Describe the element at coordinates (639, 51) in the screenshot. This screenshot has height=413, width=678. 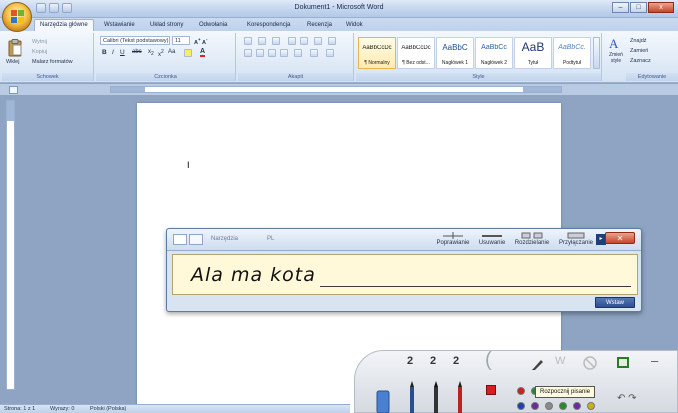
I see `replace-button: Zamień` at that location.